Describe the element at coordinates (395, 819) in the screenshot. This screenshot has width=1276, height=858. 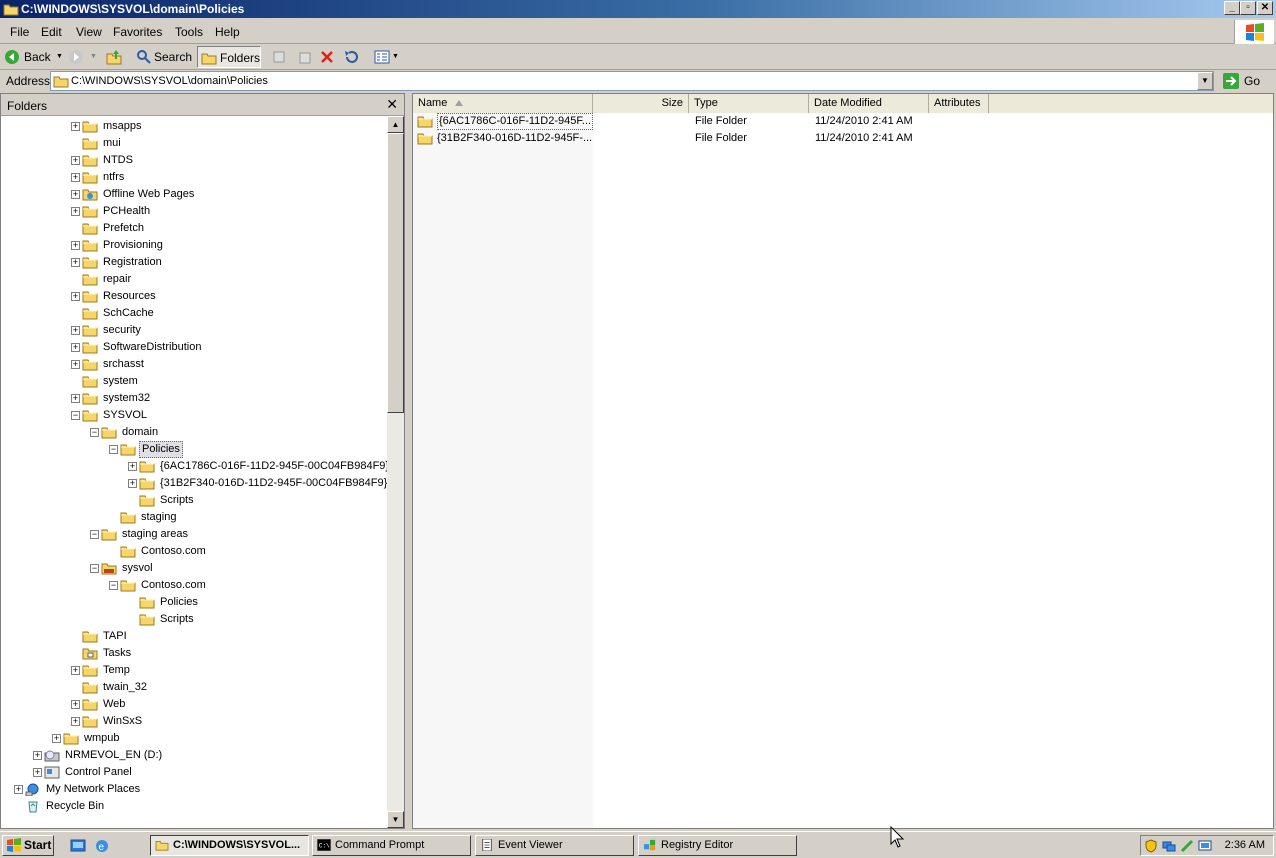
I see `scroll-down-button: ▼` at that location.